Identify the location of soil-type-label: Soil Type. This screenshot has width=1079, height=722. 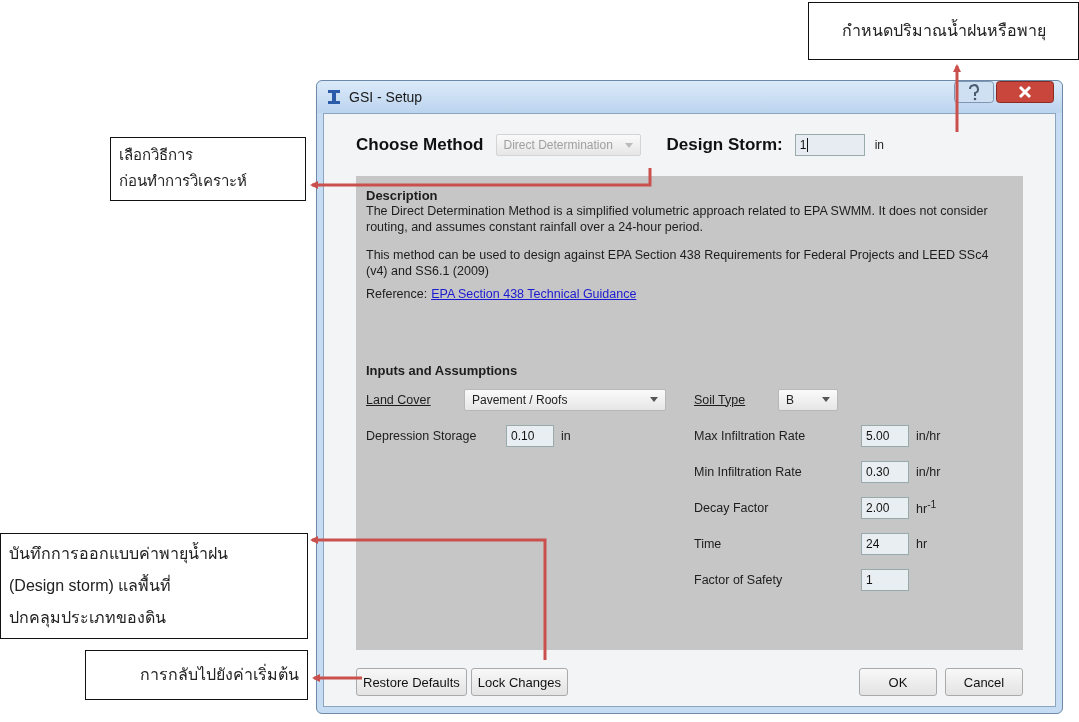
(736, 399).